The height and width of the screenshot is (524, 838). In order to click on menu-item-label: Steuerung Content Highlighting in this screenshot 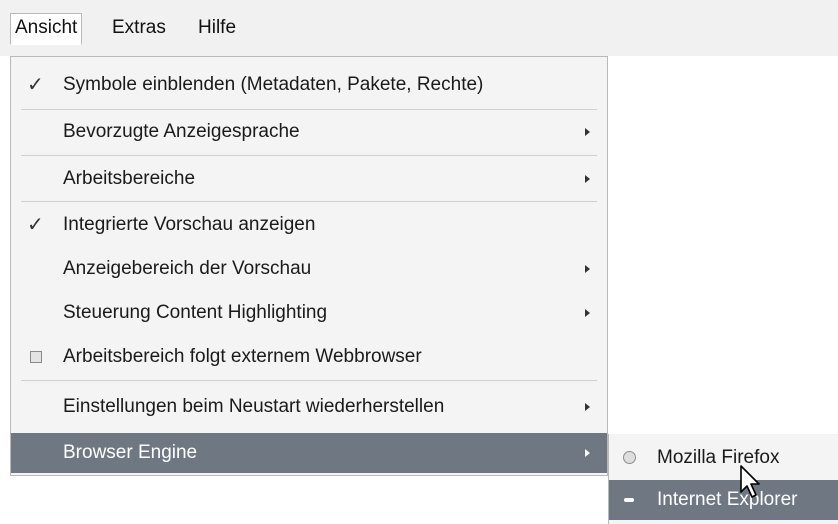, I will do `click(195, 312)`.